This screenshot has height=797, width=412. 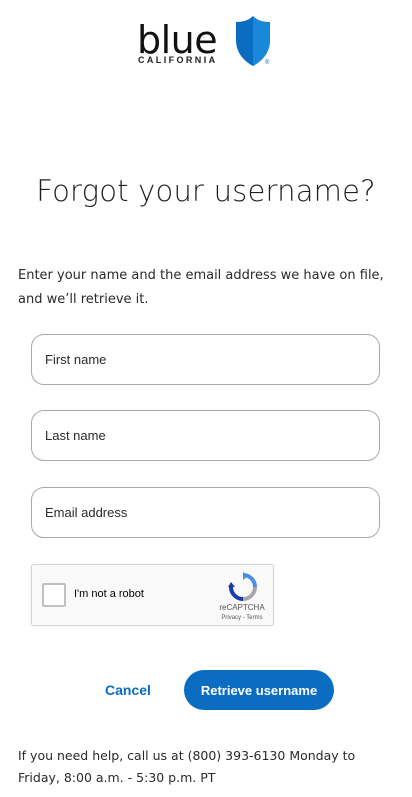 I want to click on blue-shield-california-logo: blue CALIFORNIA ®, so click(x=207, y=41).